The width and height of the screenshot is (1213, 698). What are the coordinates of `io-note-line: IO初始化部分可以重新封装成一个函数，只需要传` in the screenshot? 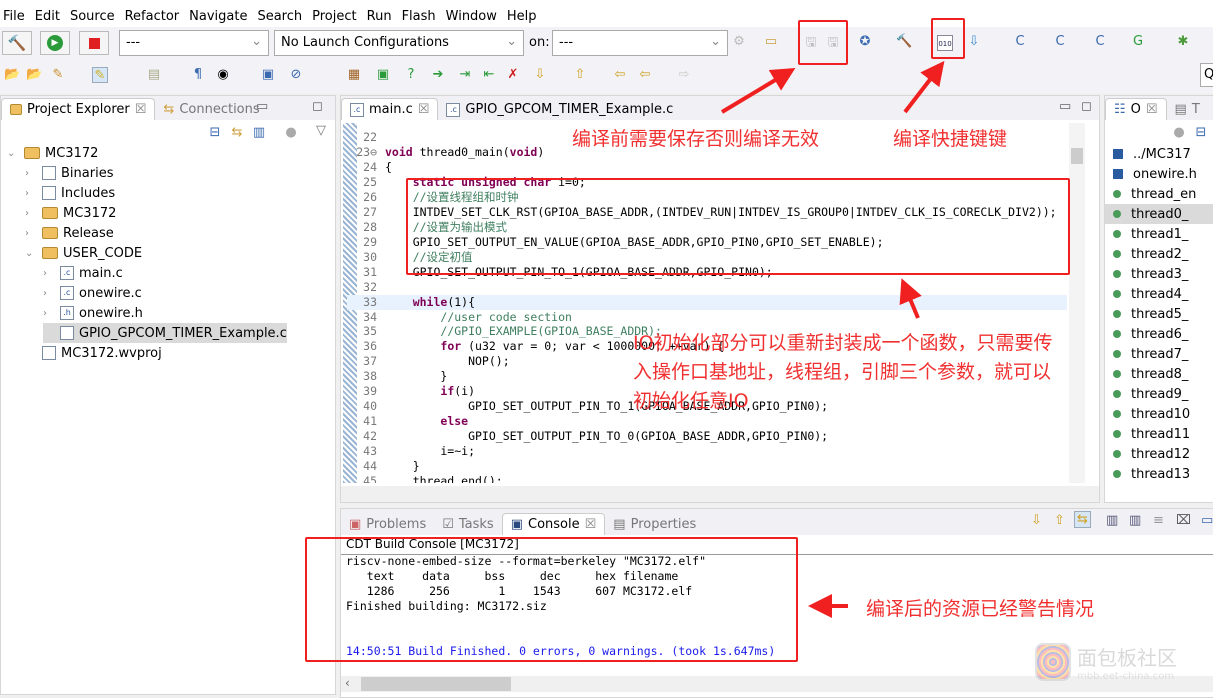 It's located at (843, 343).